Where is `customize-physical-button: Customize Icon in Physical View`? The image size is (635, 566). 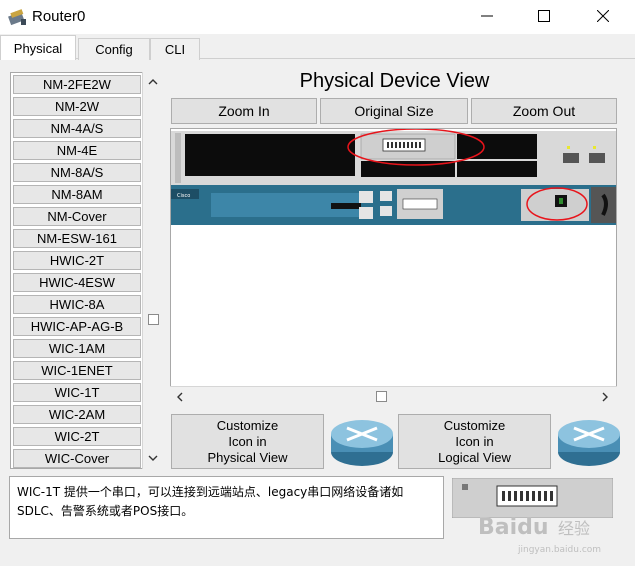 customize-physical-button: Customize Icon in Physical View is located at coordinates (247, 441).